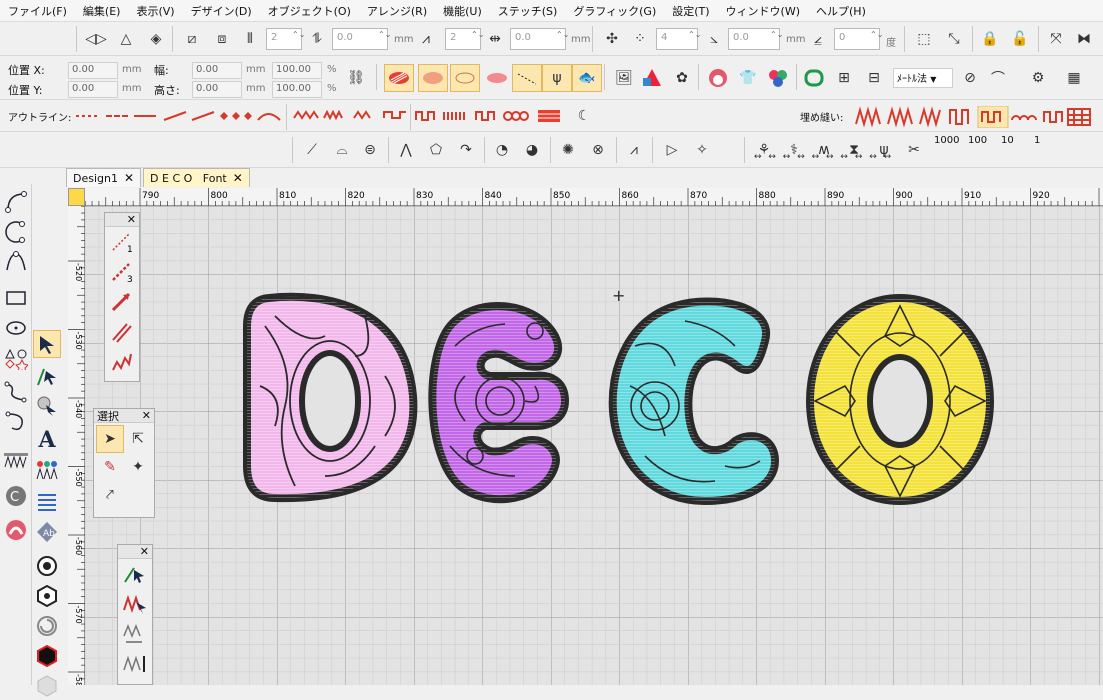 This screenshot has width=1103, height=700. What do you see at coordinates (312, 150) in the screenshot?
I see `line-cut-icon: ⟋` at bounding box center [312, 150].